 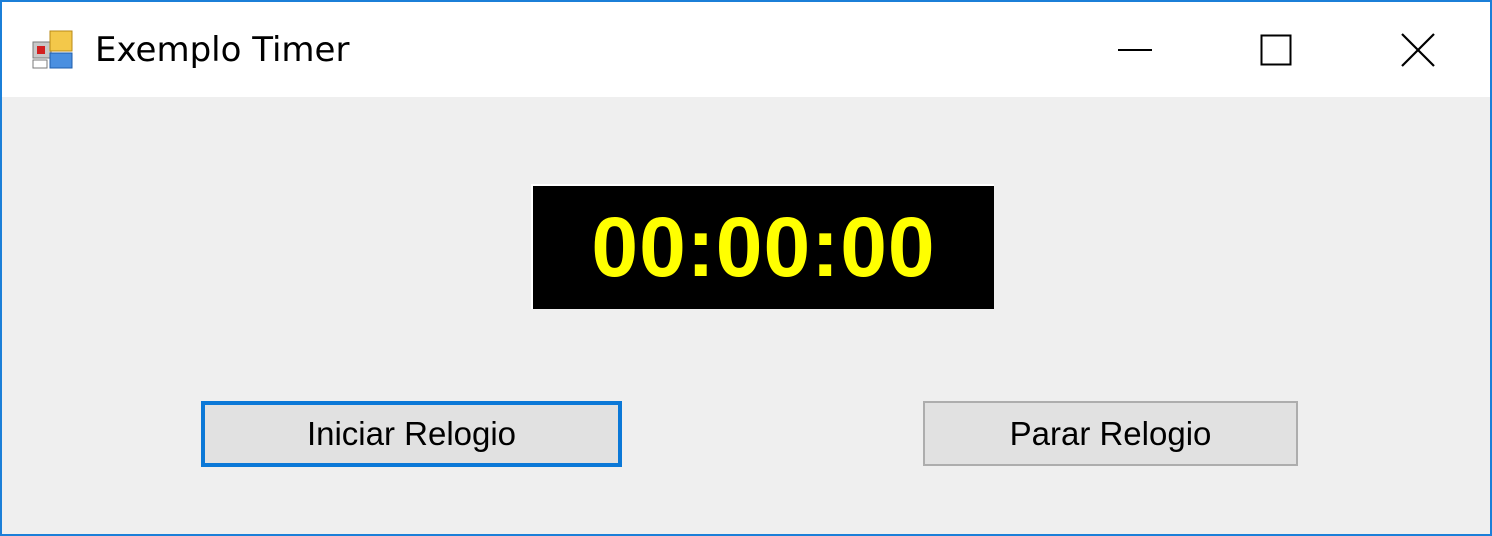 I want to click on minimize-icon, so click(x=1135, y=49).